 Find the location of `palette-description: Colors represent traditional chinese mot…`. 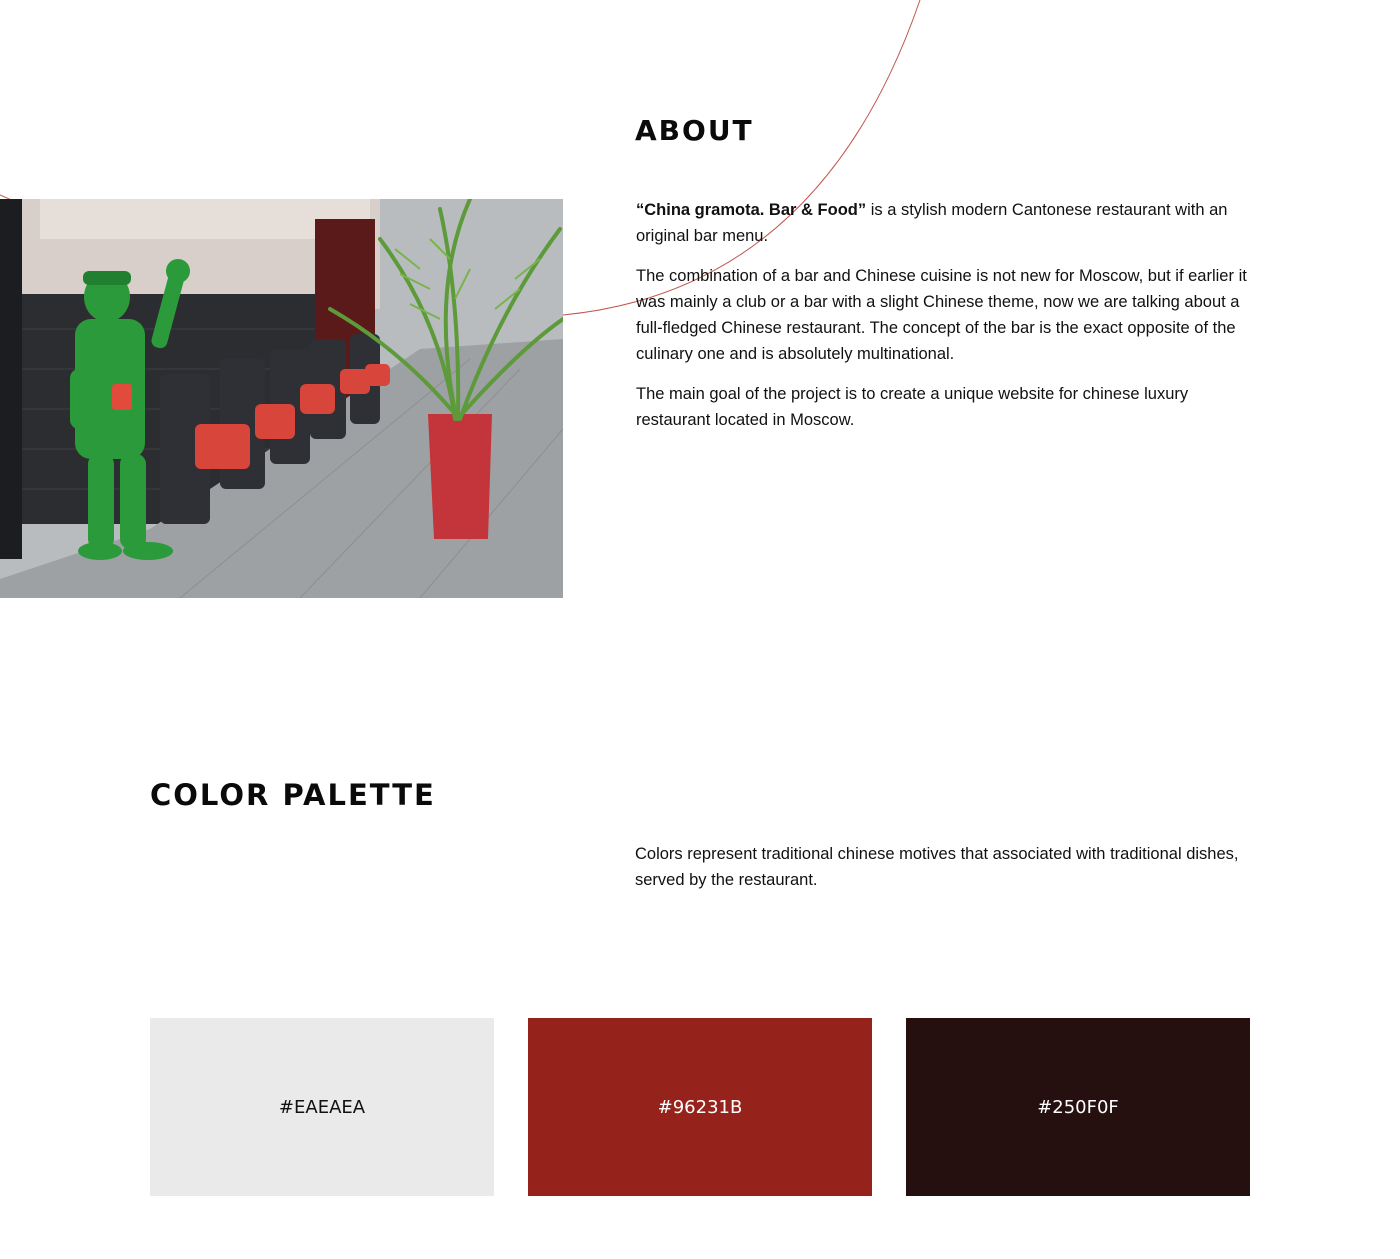

palette-description: Colors represent traditional chinese mot… is located at coordinates (945, 874).